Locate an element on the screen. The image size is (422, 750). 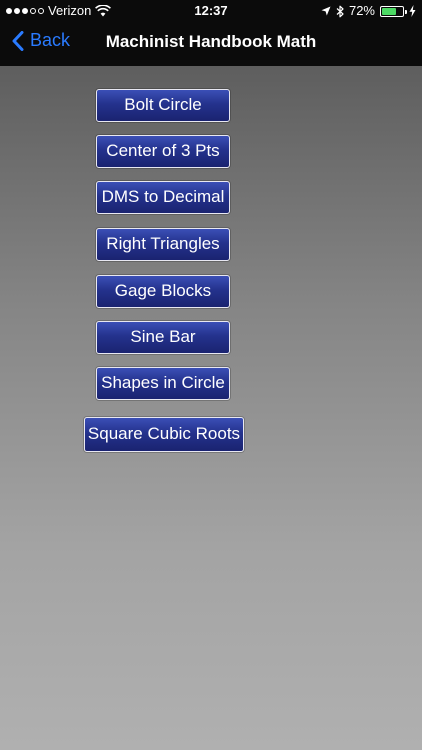
page-title: Machinist Handbook Math is located at coordinates (211, 41).